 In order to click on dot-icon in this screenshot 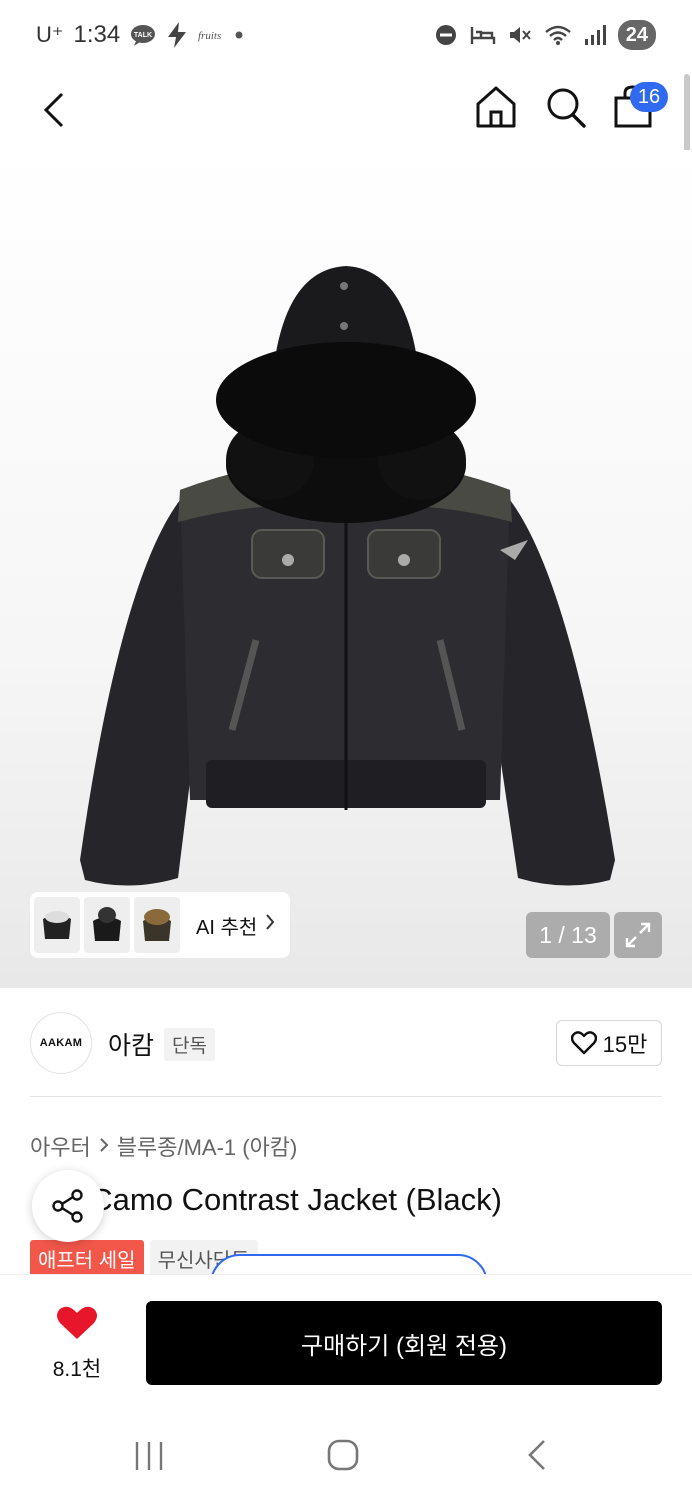, I will do `click(239, 35)`.